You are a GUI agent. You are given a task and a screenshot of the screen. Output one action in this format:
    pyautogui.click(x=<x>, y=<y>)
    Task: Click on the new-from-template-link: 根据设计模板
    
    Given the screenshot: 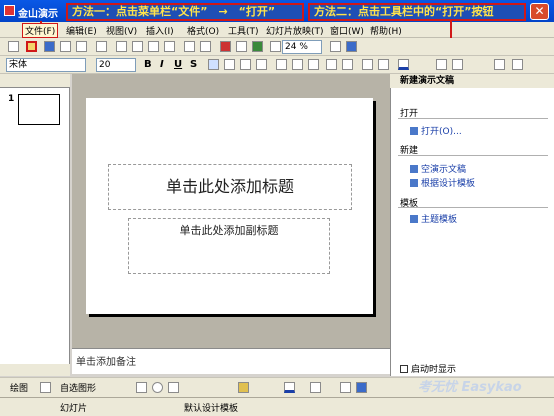 What is the action you would take?
    pyautogui.click(x=442, y=182)
    